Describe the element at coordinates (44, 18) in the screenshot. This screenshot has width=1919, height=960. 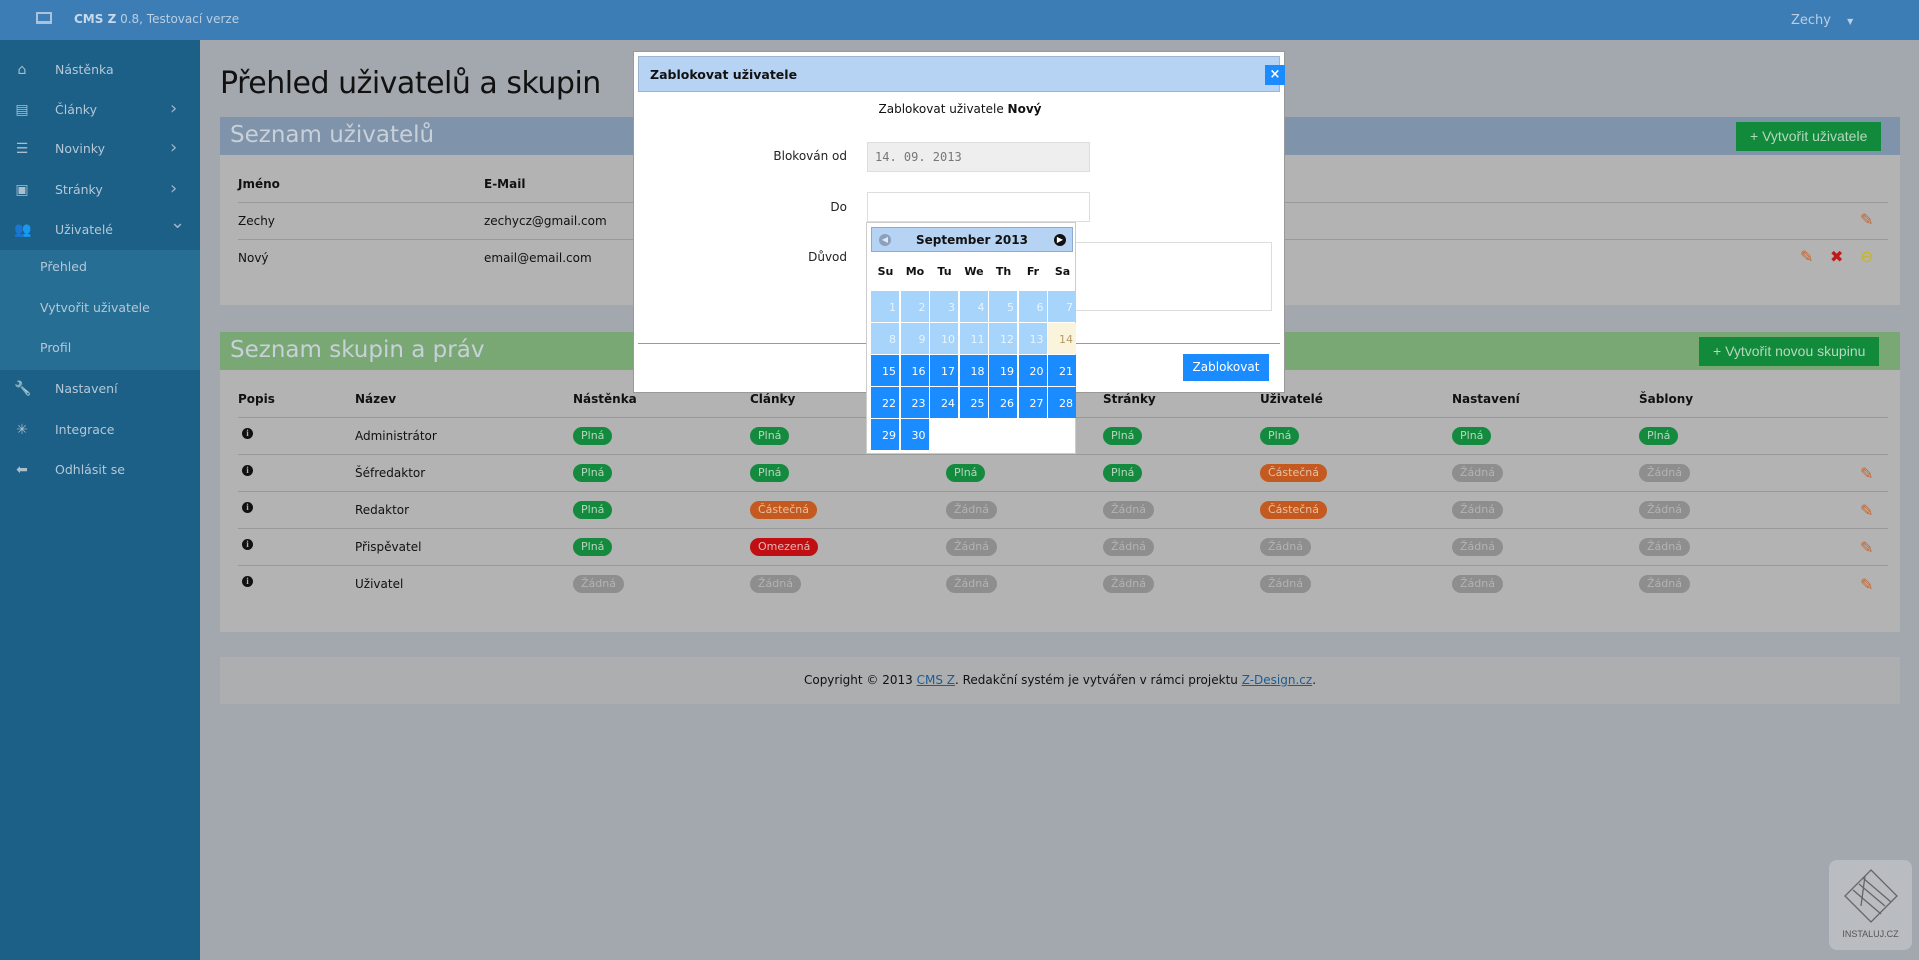
I see `monitor-icon` at that location.